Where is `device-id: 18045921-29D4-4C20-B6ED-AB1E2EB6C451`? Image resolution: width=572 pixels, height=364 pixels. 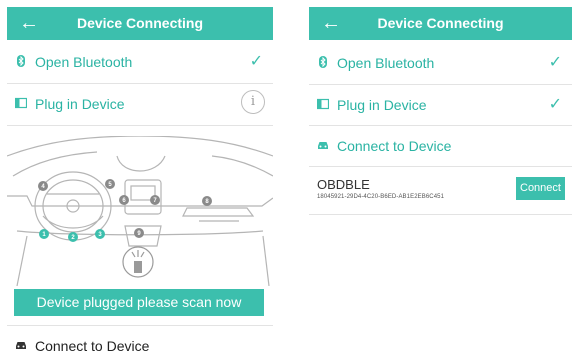 device-id: 18045921-29D4-4C20-B6ED-AB1E2EB6C451 is located at coordinates (381, 197).